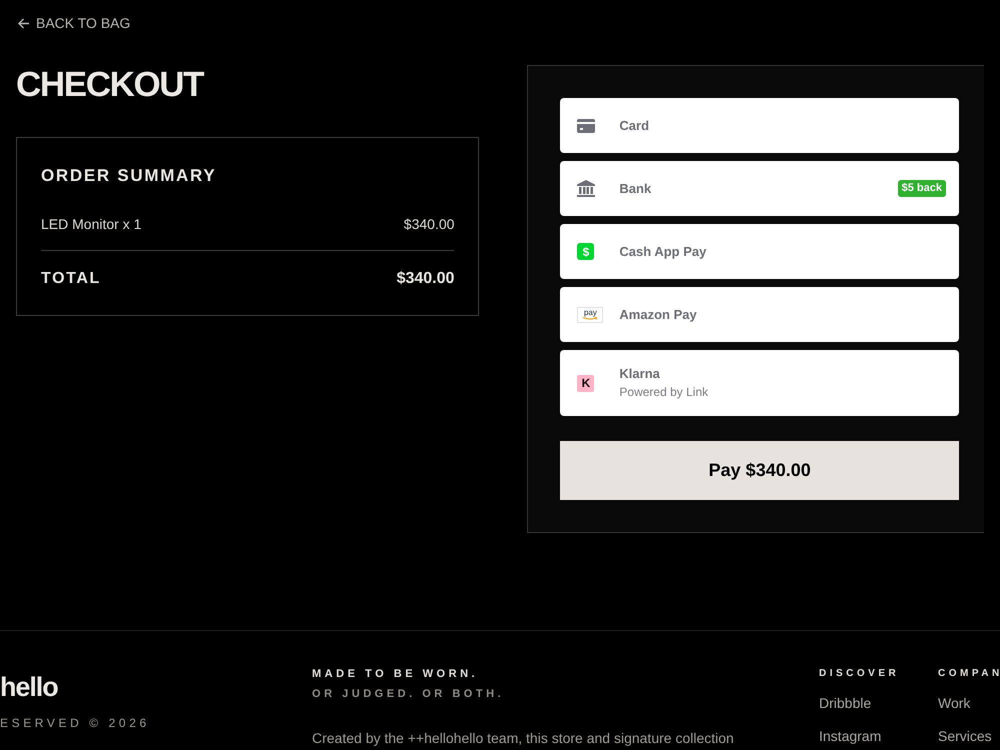 The height and width of the screenshot is (750, 1000). Describe the element at coordinates (663, 252) in the screenshot. I see `payment-option-label: Cash App Pay` at that location.